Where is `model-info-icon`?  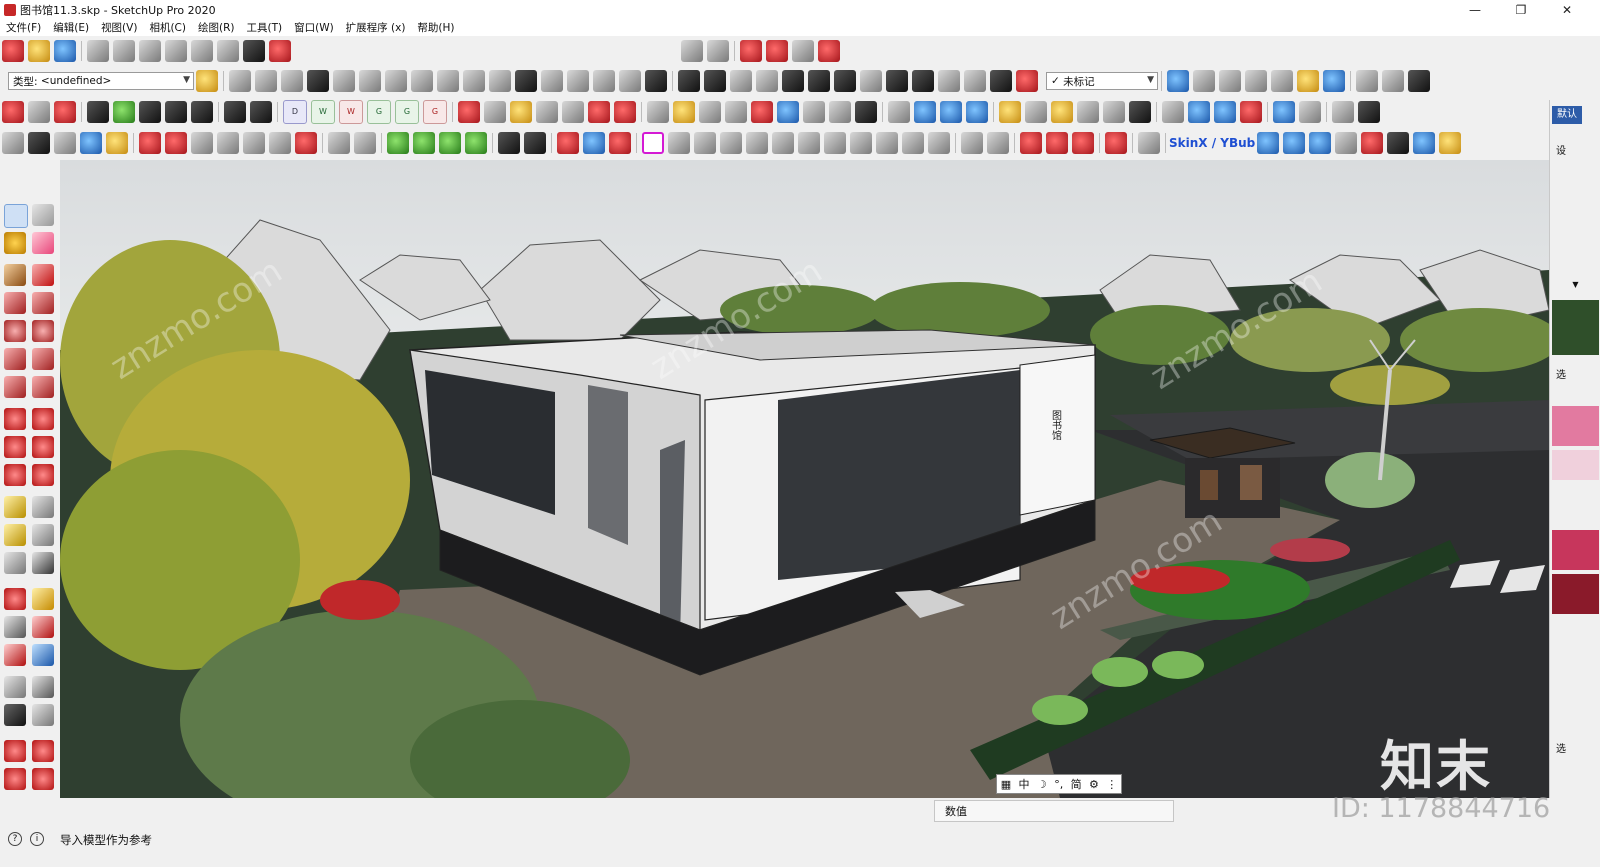 model-info-icon is located at coordinates (280, 51).